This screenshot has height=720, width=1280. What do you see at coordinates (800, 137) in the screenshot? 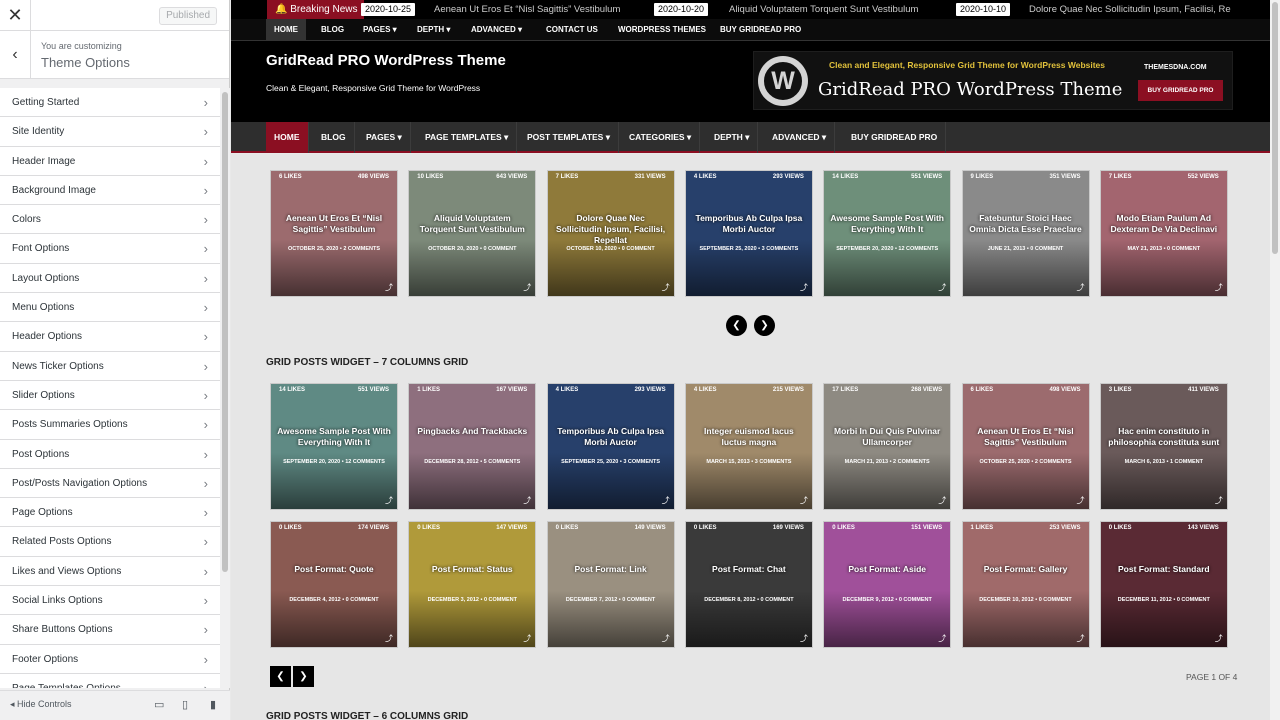
I see `mainnav-item: ADVANCED ▾` at bounding box center [800, 137].